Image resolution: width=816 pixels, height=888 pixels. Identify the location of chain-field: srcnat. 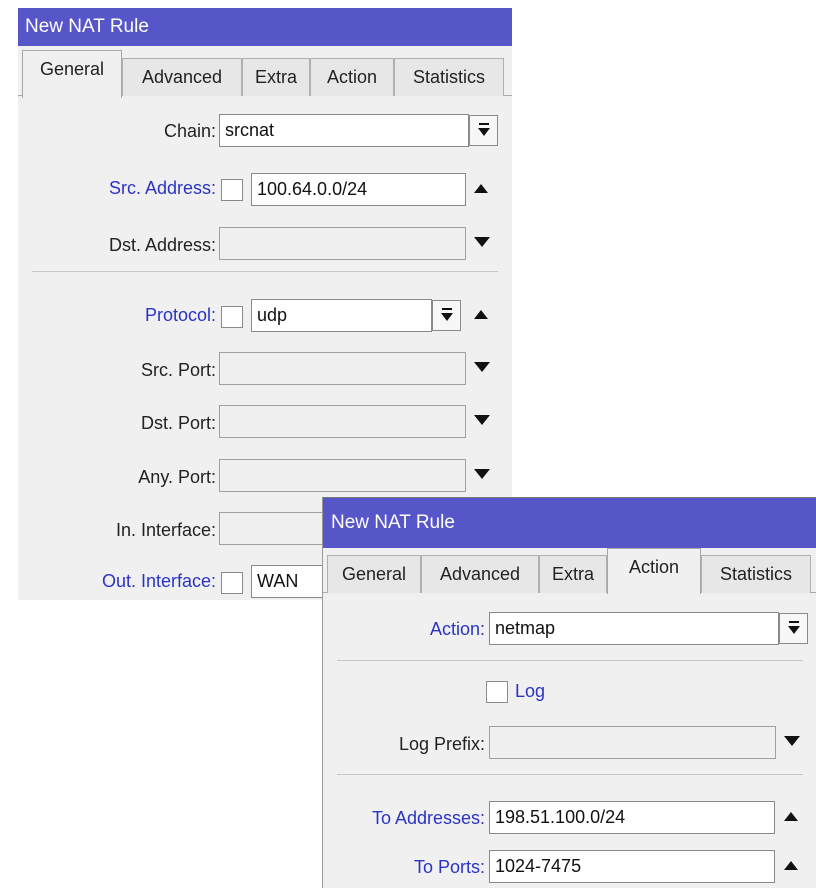
(344, 130).